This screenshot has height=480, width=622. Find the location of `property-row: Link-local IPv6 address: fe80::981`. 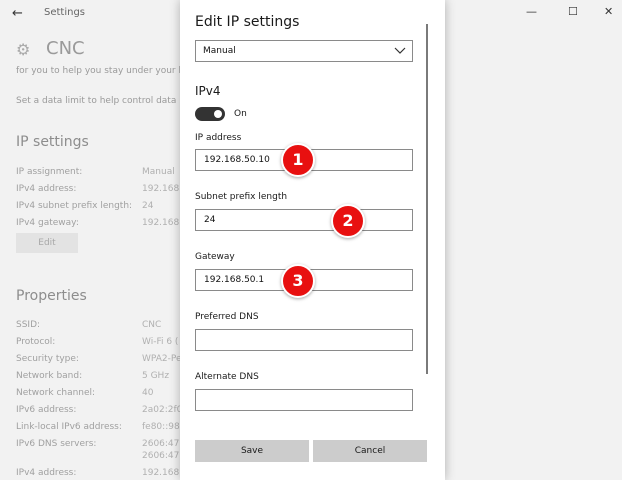

property-row: Link-local IPv6 address: fe80::981 is located at coordinates (101, 427).